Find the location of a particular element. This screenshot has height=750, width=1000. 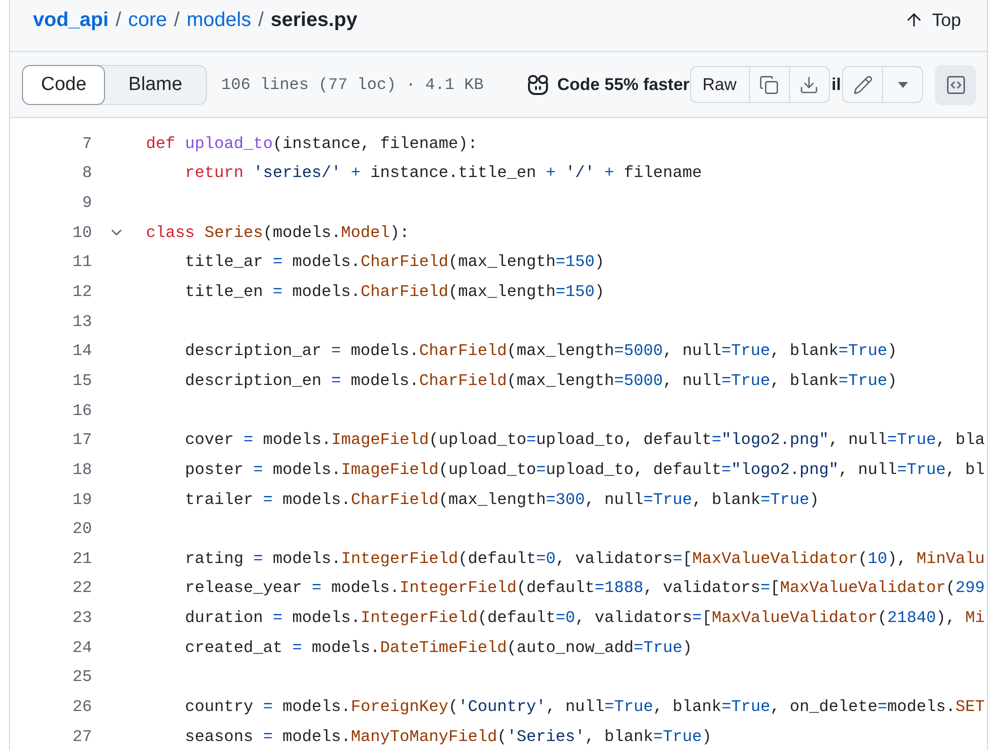

code-line: title_en = models.CharField(max_length=150) is located at coordinates (394, 292).